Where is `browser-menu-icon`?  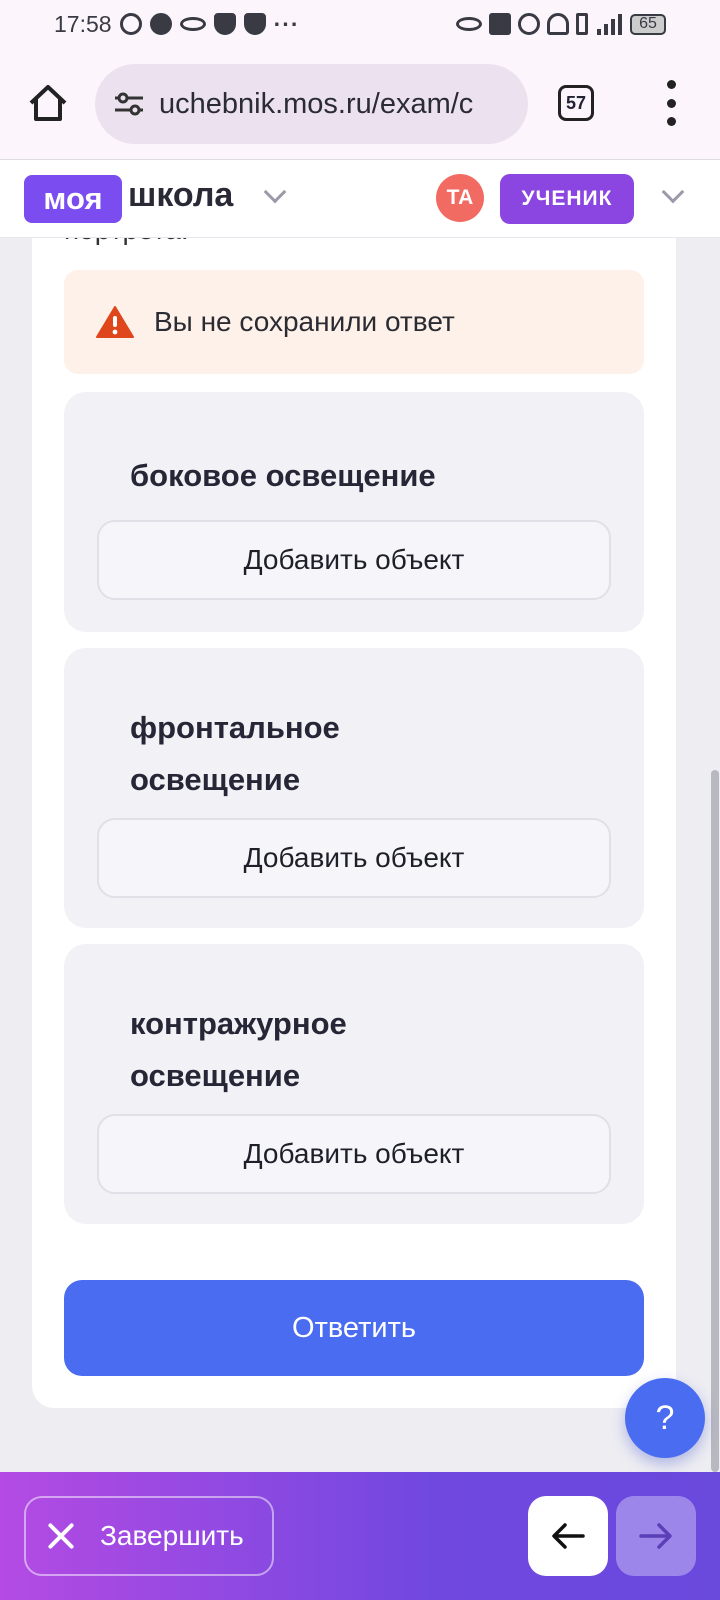 browser-menu-icon is located at coordinates (671, 103).